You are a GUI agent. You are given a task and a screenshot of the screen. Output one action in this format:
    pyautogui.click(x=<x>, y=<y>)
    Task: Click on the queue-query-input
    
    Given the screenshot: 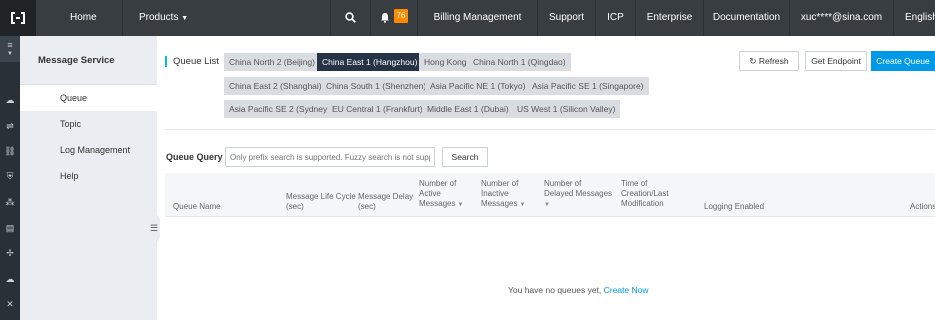 What is the action you would take?
    pyautogui.click(x=330, y=157)
    